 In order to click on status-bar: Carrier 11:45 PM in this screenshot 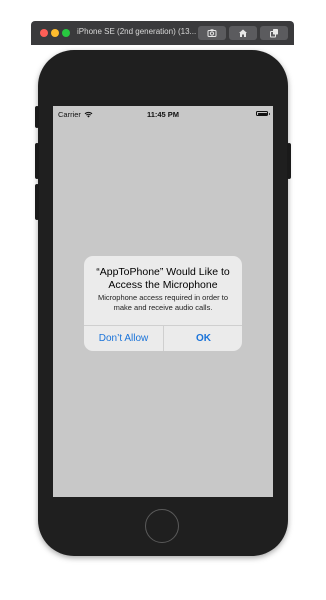, I will do `click(163, 114)`.